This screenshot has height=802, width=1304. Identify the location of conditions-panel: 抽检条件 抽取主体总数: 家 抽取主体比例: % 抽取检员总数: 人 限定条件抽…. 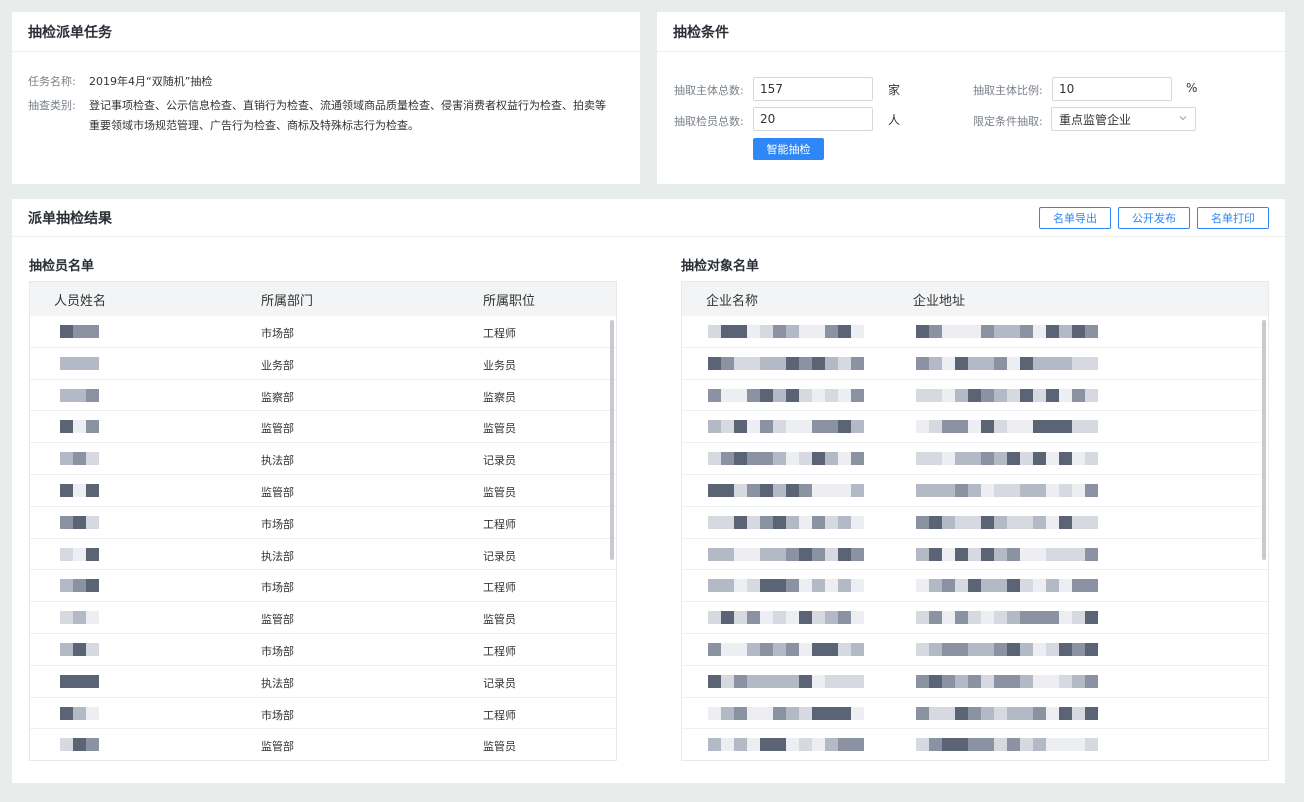
(971, 98).